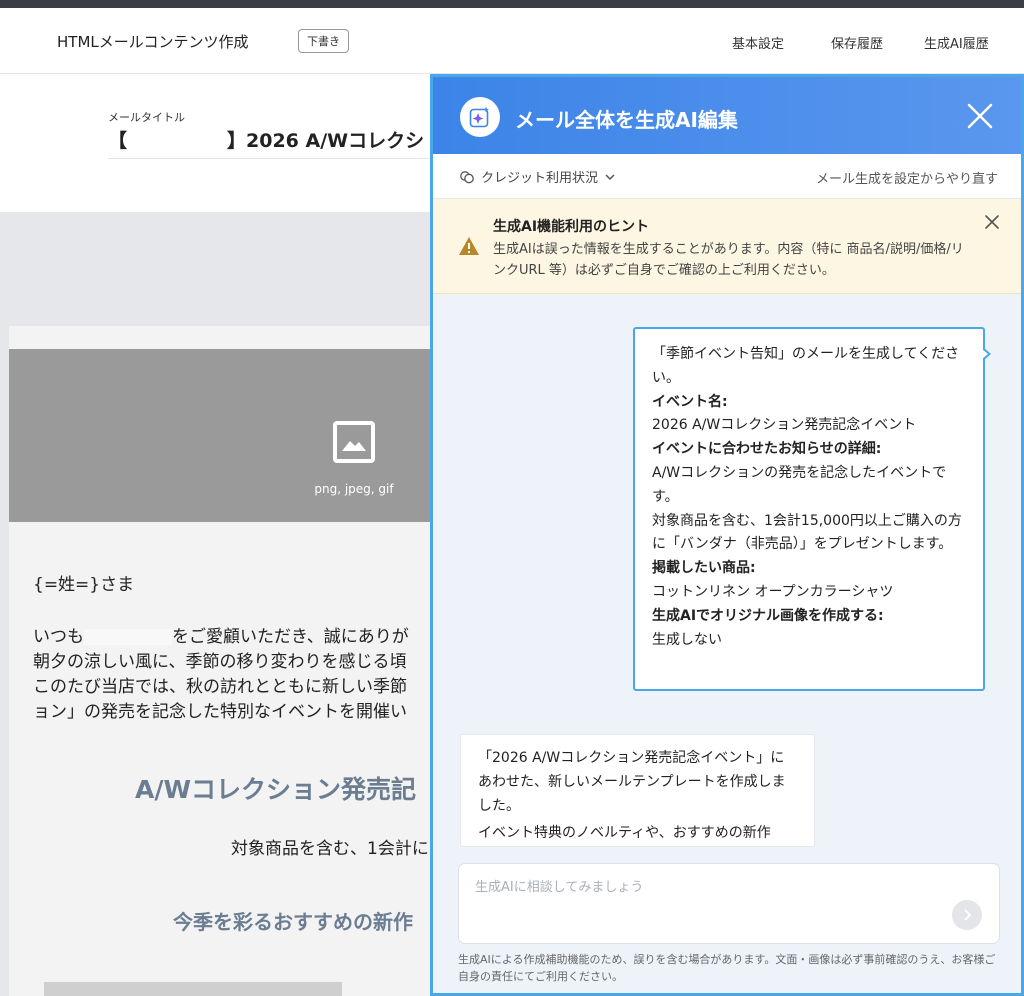 Image resolution: width=1024 pixels, height=996 pixels. What do you see at coordinates (354, 442) in the screenshot?
I see `image-icon` at bounding box center [354, 442].